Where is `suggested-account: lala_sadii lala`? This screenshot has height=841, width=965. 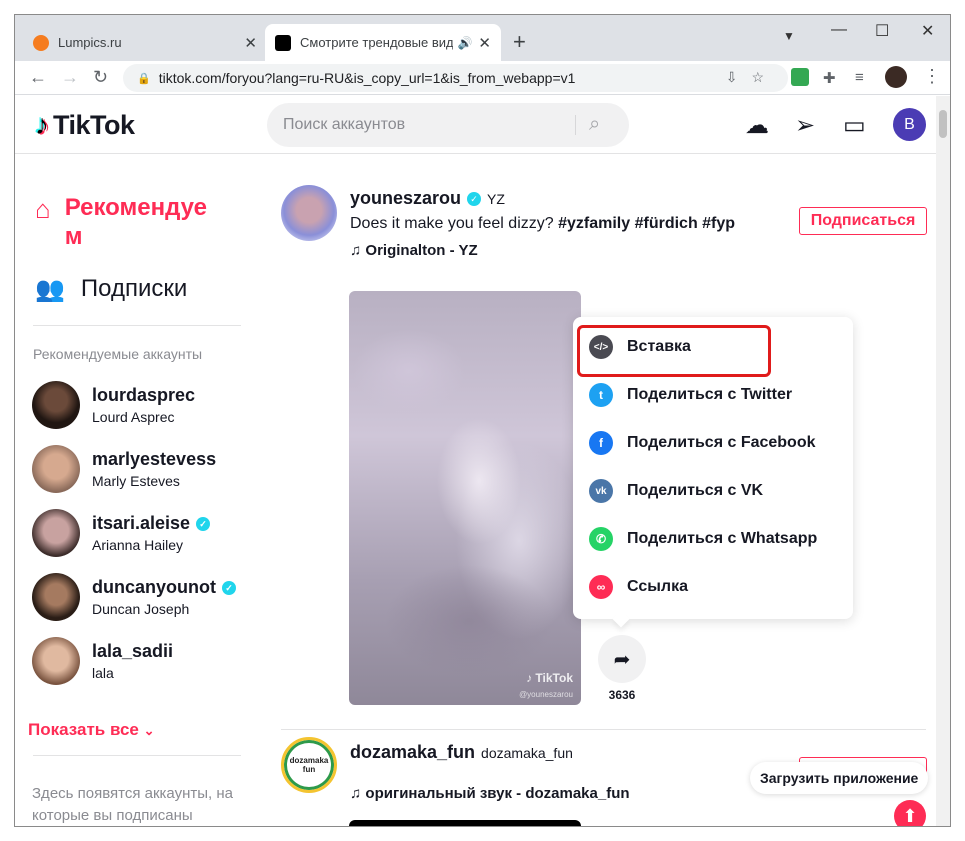
suggested-account: lala_sadii lala is located at coordinates (102, 661).